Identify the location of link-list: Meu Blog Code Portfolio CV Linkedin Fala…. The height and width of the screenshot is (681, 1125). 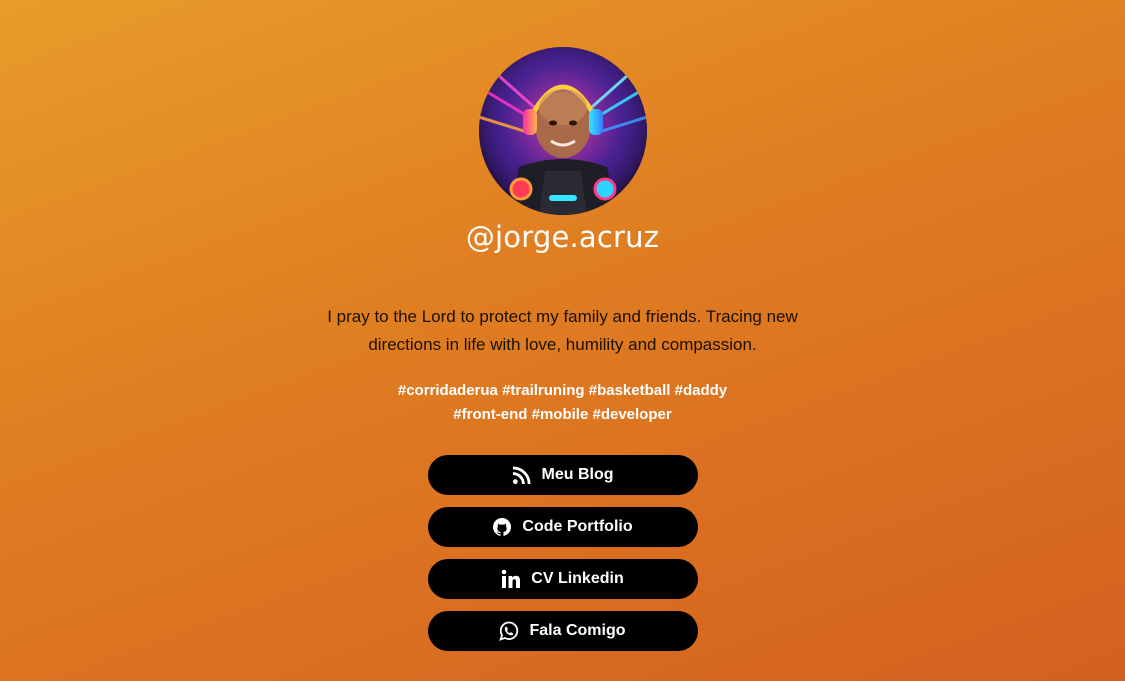
(562, 553).